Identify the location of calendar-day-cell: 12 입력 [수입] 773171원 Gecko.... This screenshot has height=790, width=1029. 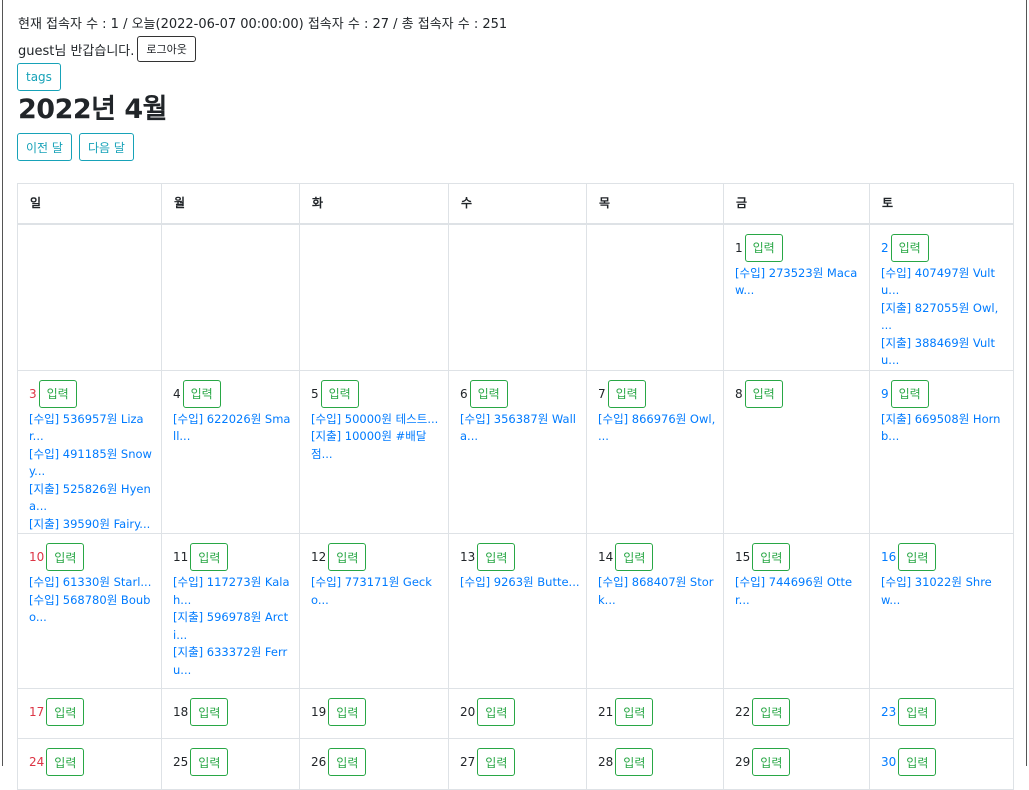
(374, 611).